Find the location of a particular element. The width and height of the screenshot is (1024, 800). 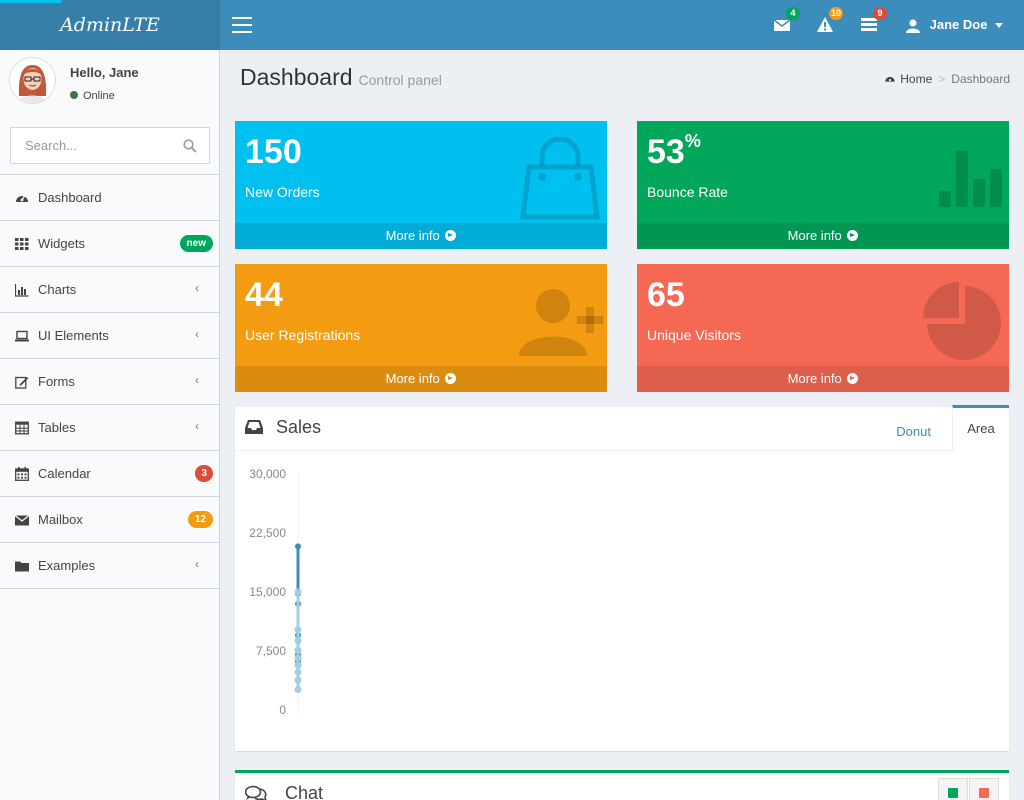

sidebar-item-charts: Charts ‹ is located at coordinates (109, 290).